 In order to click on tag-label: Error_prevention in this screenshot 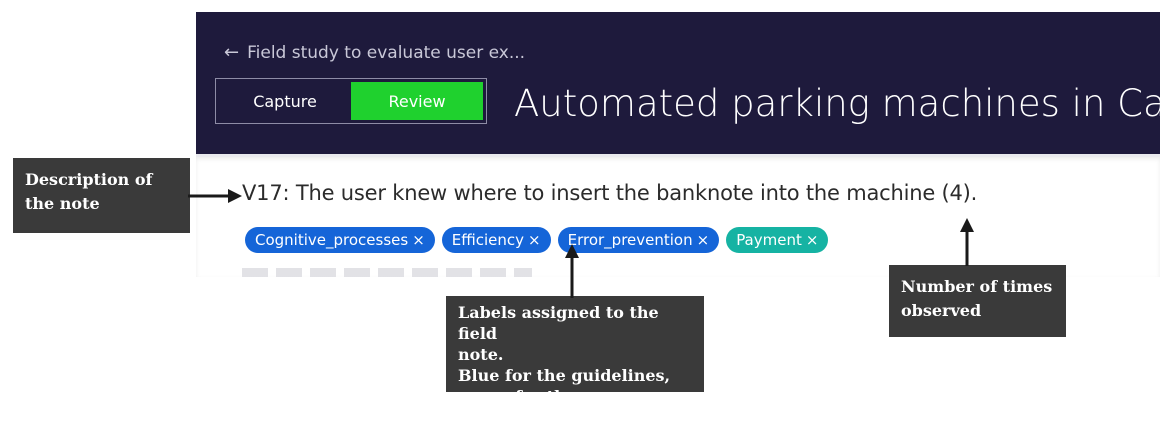, I will do `click(630, 240)`.